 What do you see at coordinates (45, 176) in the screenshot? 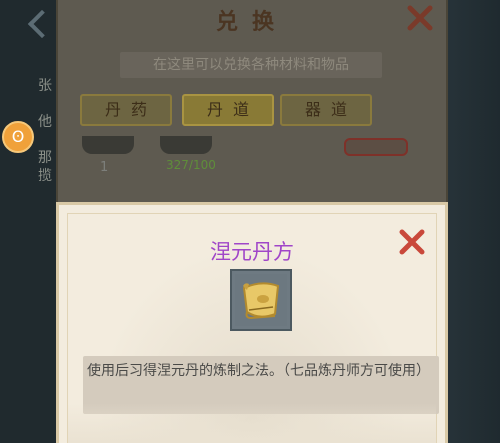
I see `side-text-4: 揽` at bounding box center [45, 176].